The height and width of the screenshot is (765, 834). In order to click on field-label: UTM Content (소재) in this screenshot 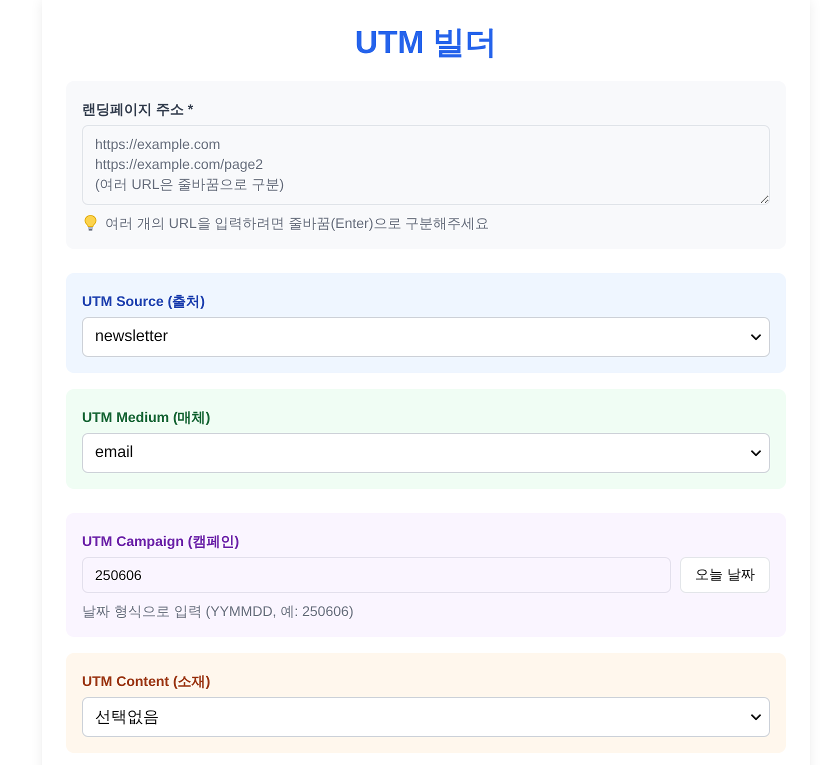, I will do `click(147, 681)`.